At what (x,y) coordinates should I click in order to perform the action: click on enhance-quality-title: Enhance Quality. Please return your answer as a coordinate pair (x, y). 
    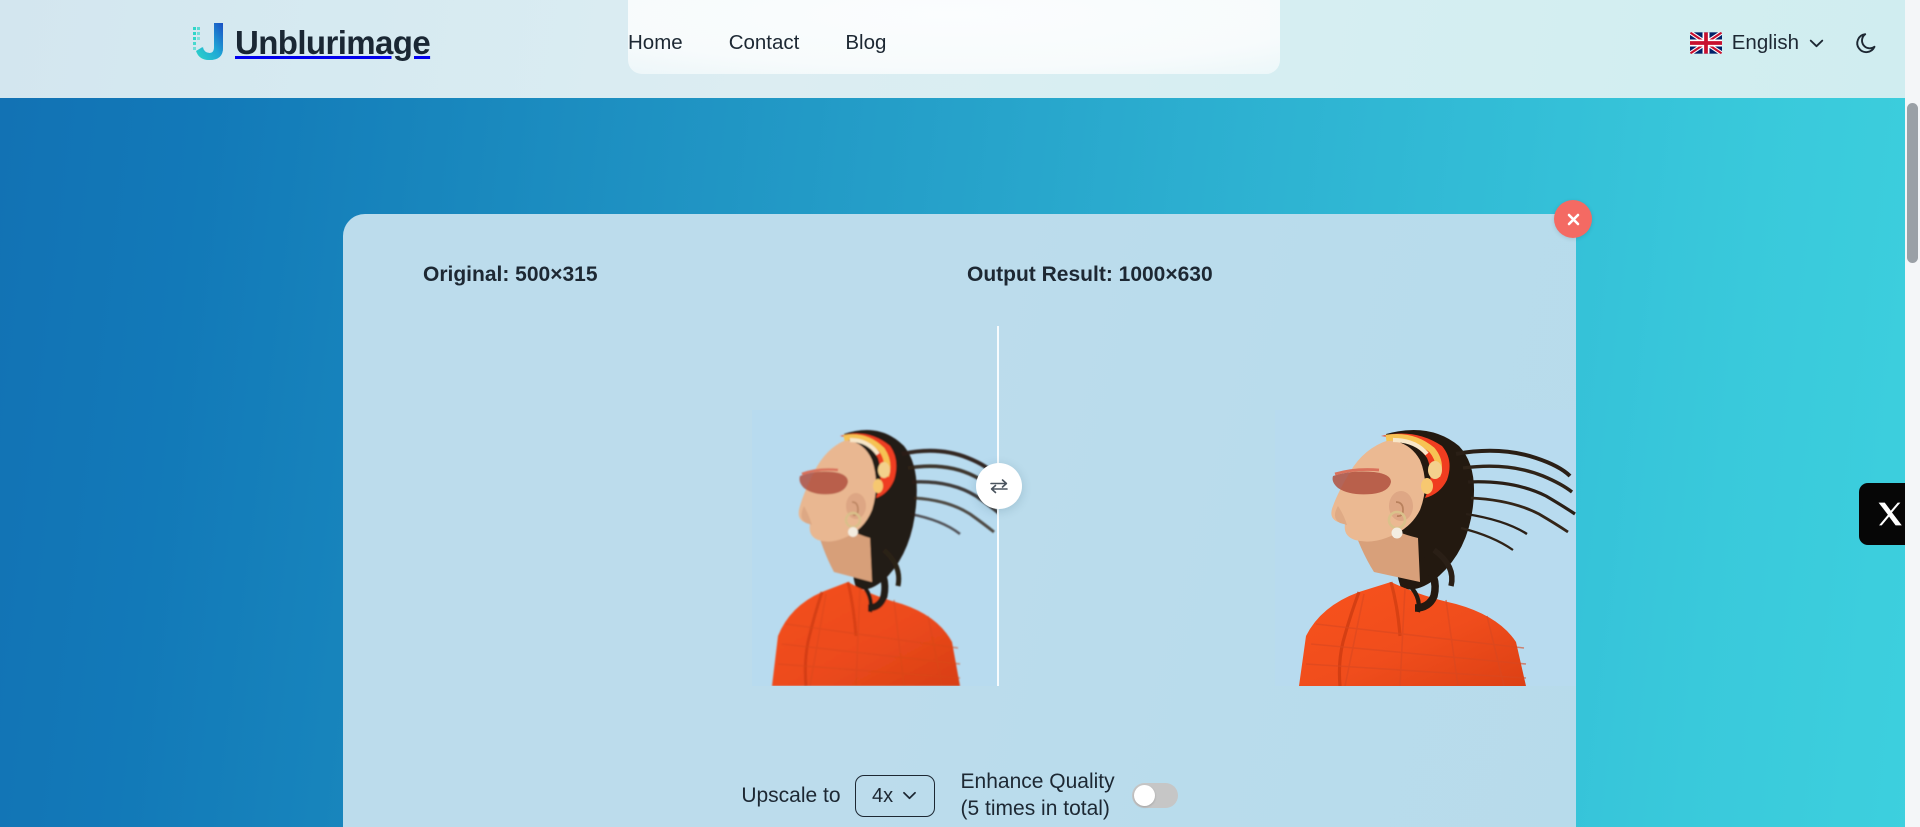
    Looking at the image, I should click on (1037, 781).